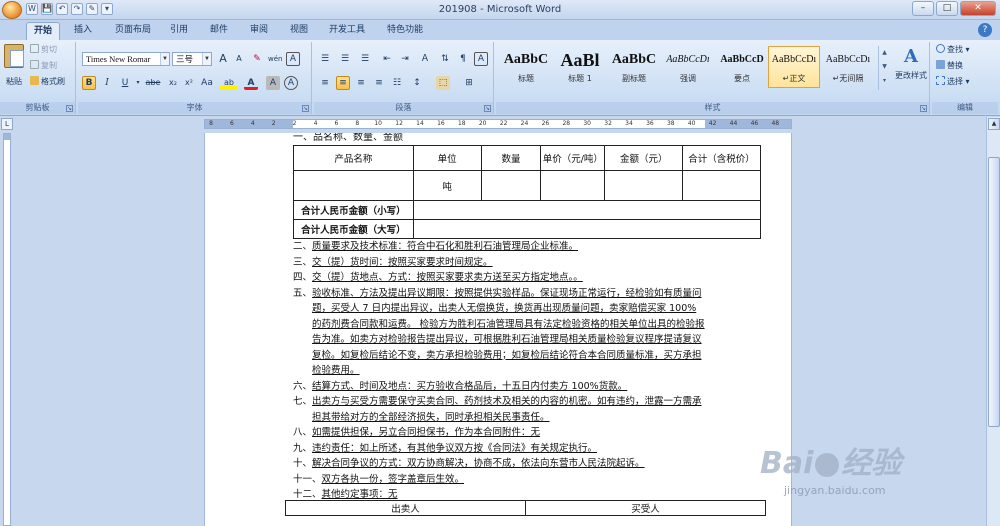 The image size is (1000, 526). What do you see at coordinates (742, 67) in the screenshot?
I see `style-strong: AaBbCcD 要点` at bounding box center [742, 67].